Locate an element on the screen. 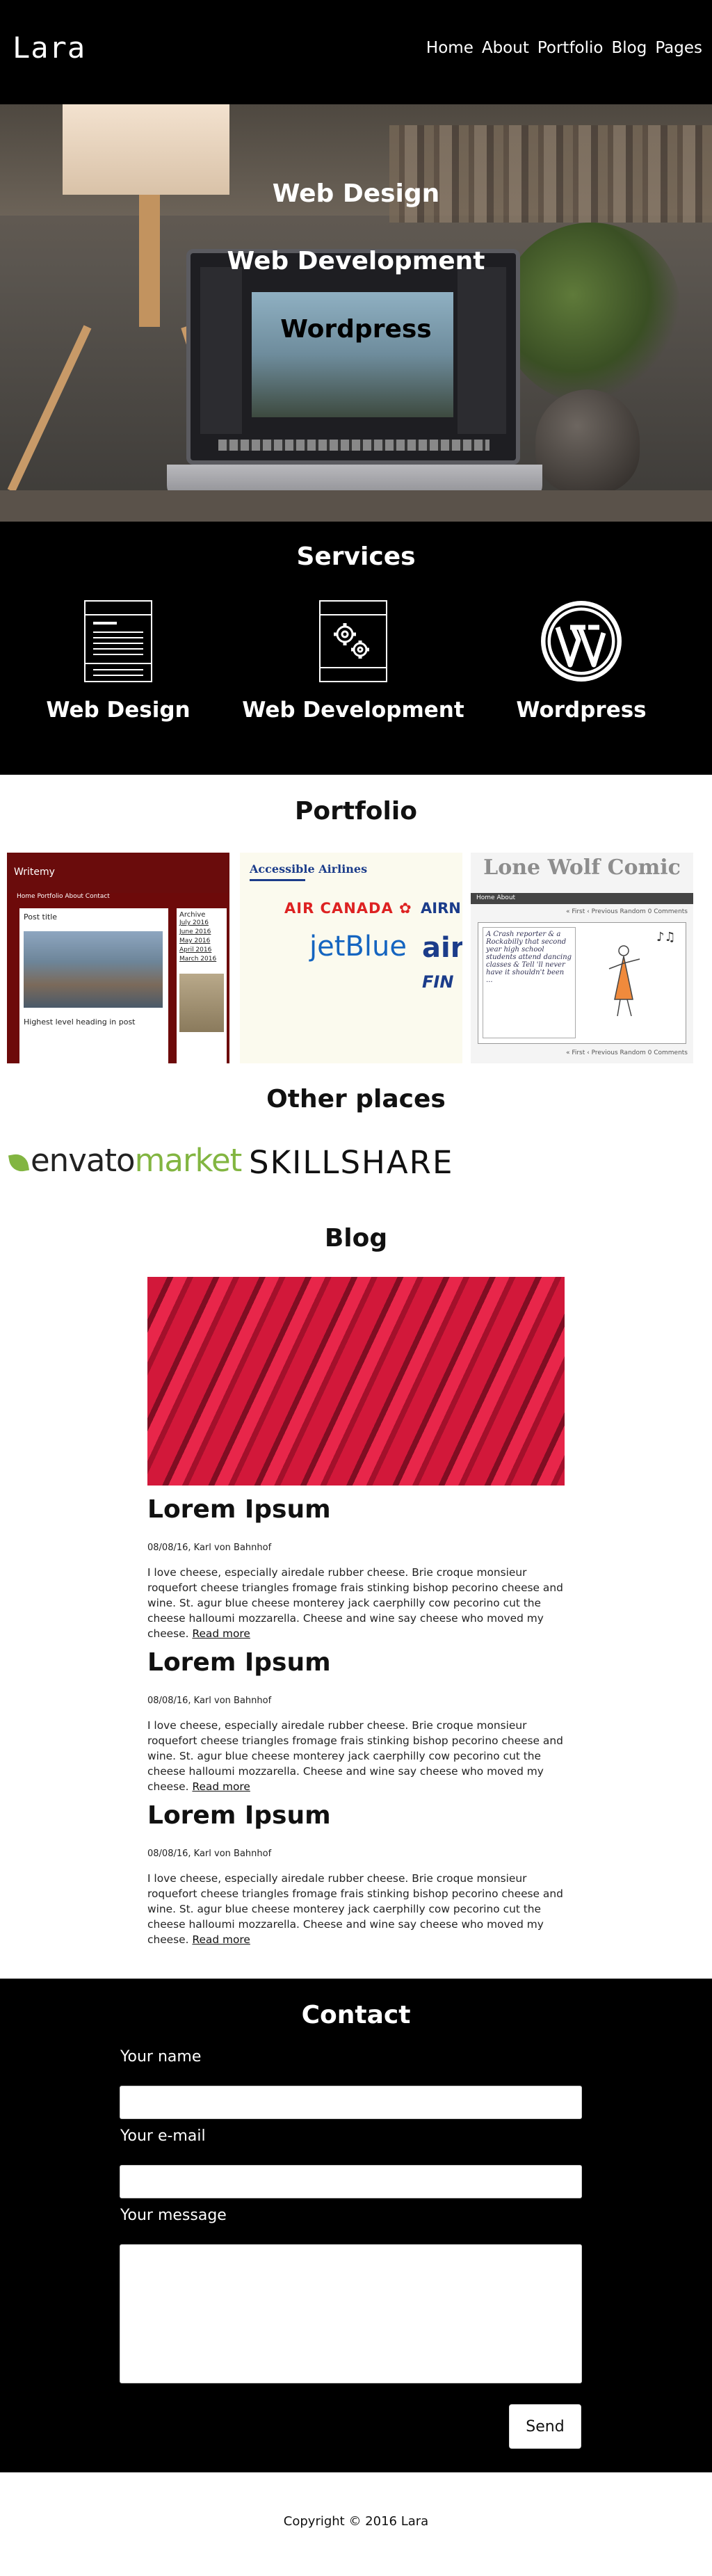  wordpress-icon is located at coordinates (581, 642).